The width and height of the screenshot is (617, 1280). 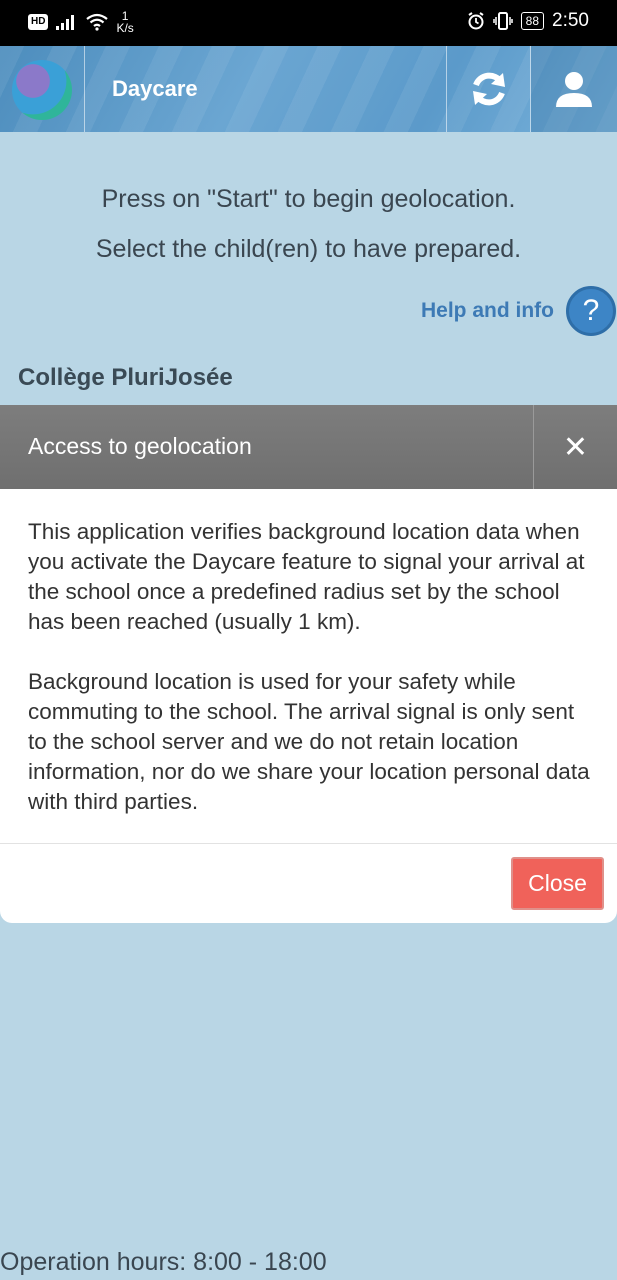 What do you see at coordinates (532, 21) in the screenshot?
I see `battery-indicator: 88` at bounding box center [532, 21].